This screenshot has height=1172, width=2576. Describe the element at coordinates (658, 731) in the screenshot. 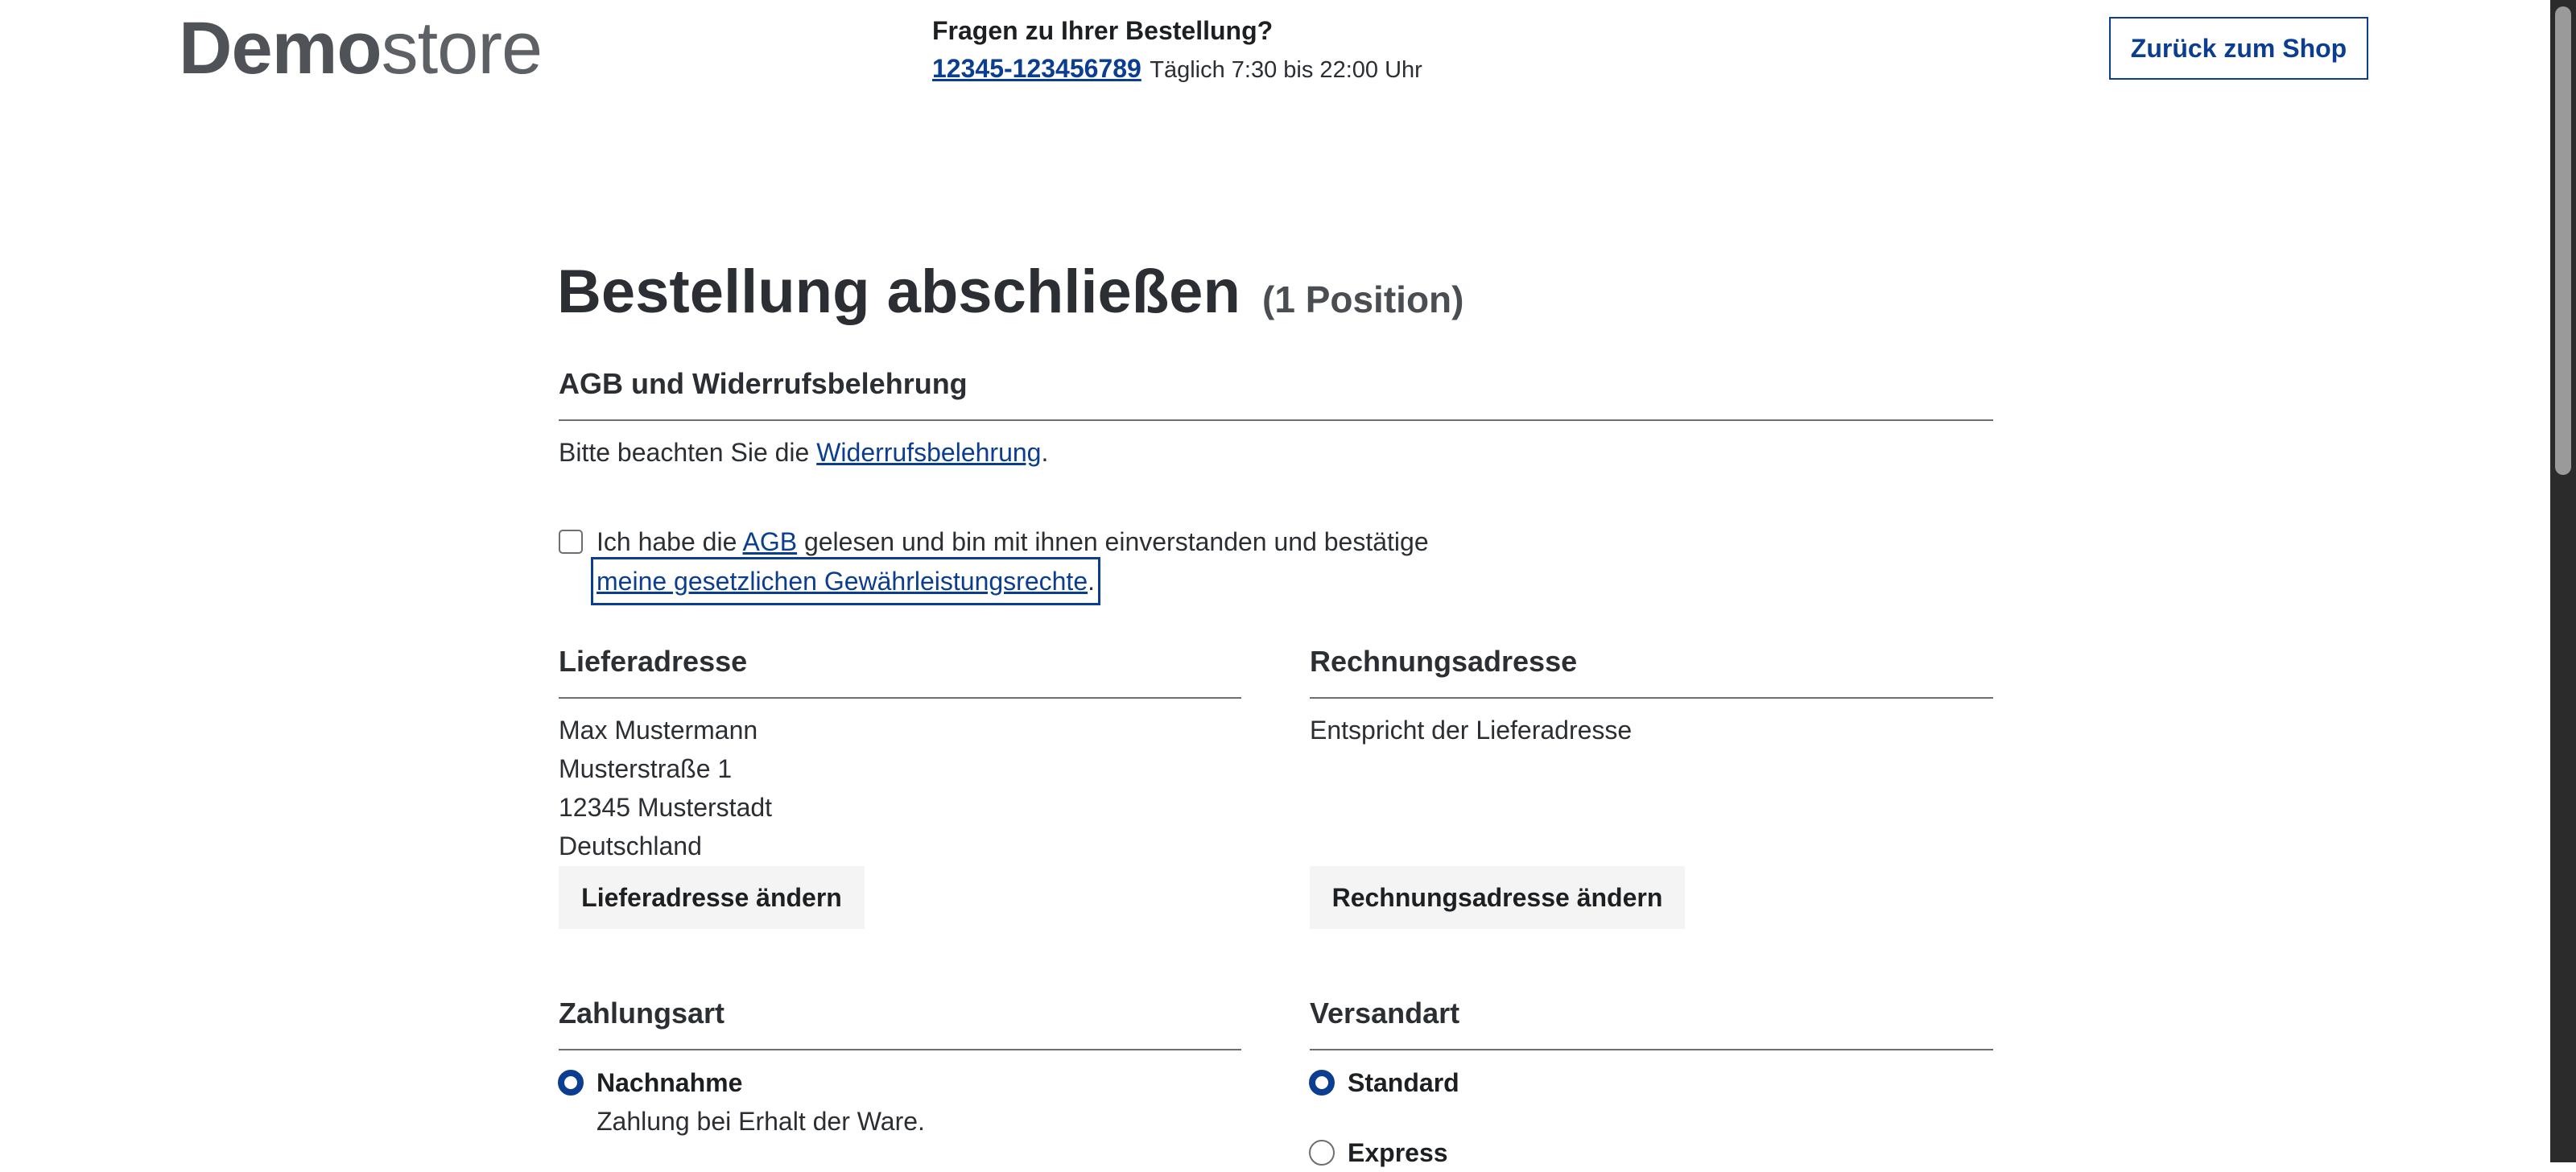

I see `shipping-address-line-1: Max Mustermann` at that location.